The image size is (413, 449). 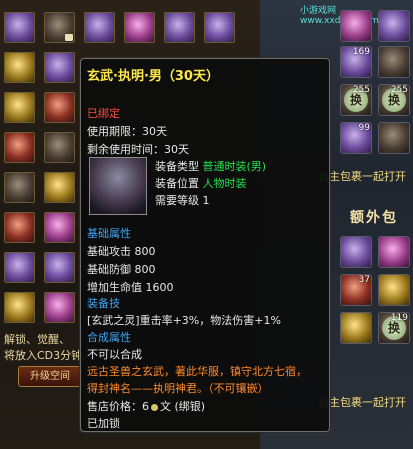 What do you see at coordinates (184, 320) in the screenshot?
I see `skill-description: [玄武之灵]重击率+3%，物法伤害+1%` at bounding box center [184, 320].